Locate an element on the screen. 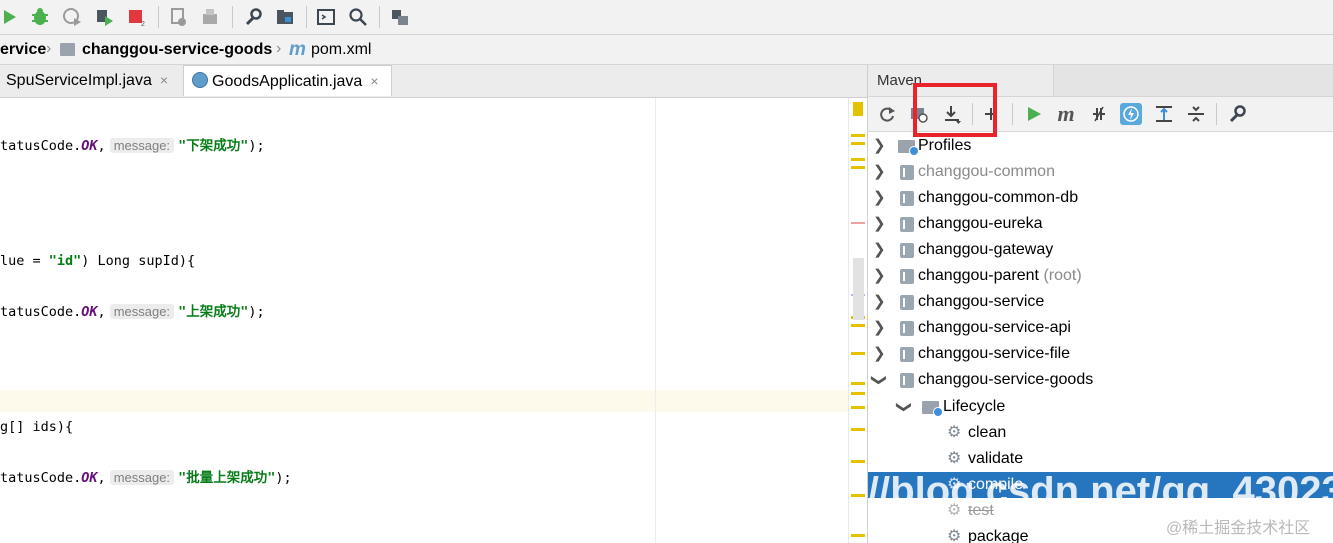 The width and height of the screenshot is (1333, 543). skip-tests-icon is located at coordinates (1131, 114).